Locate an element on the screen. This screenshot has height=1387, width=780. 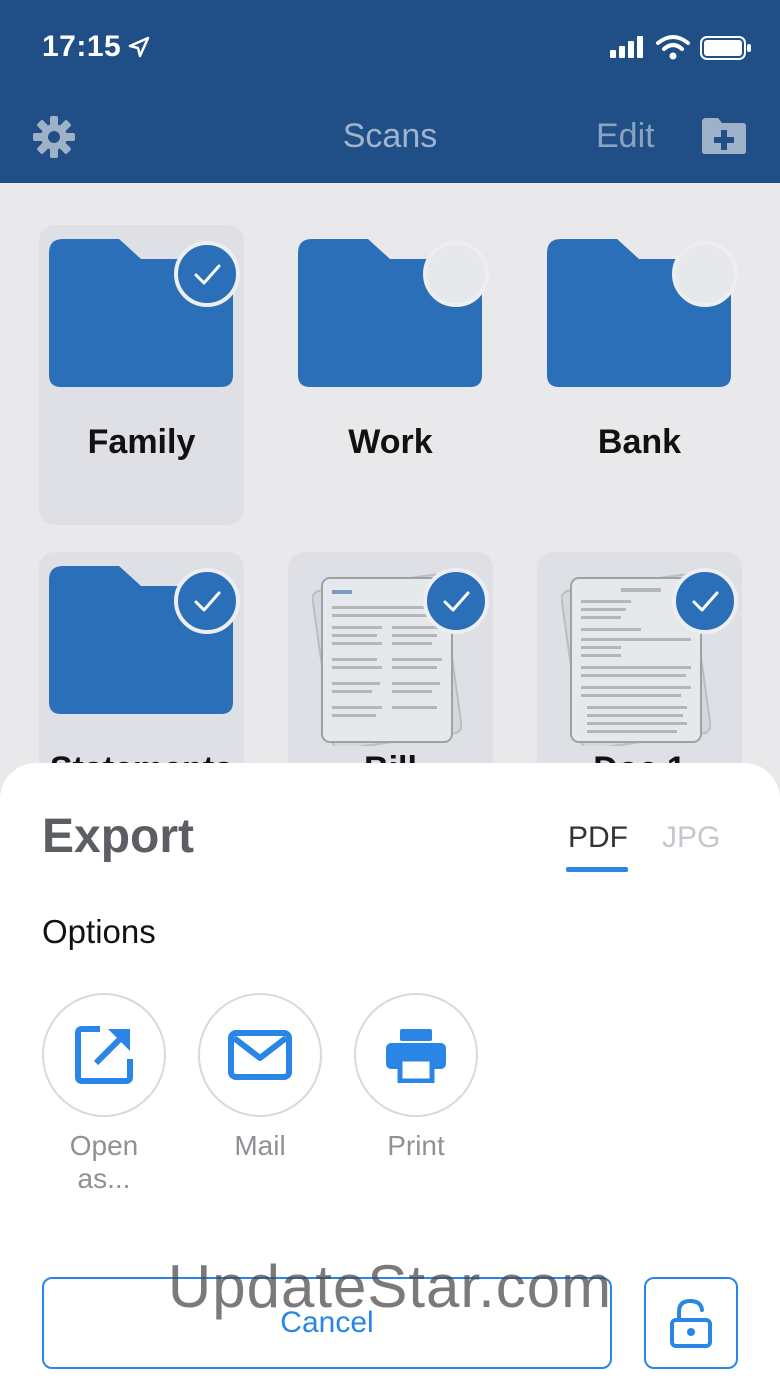
tile-label: Family is located at coordinates (141, 442).